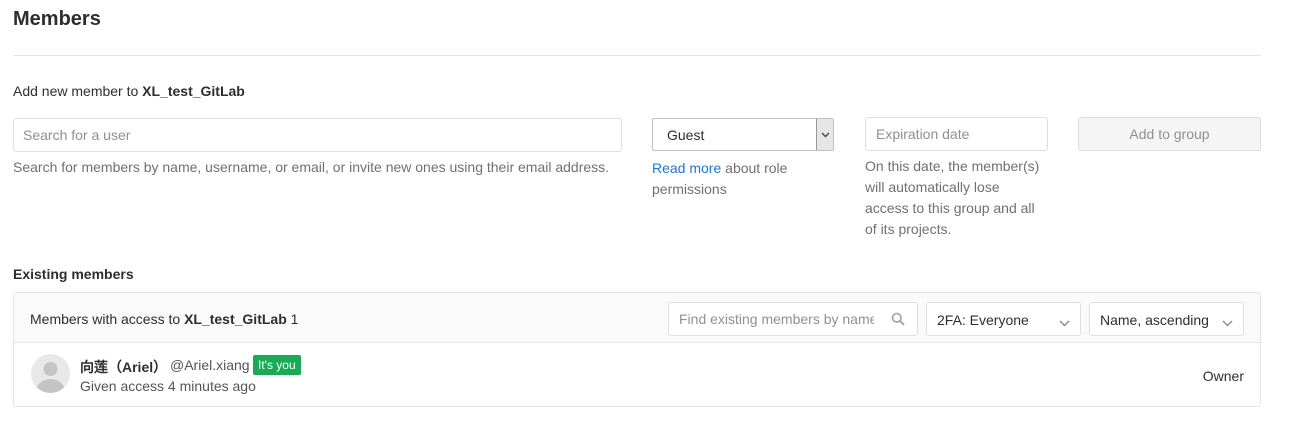 The height and width of the screenshot is (422, 1290). What do you see at coordinates (956, 134) in the screenshot?
I see `expiration-date-input` at bounding box center [956, 134].